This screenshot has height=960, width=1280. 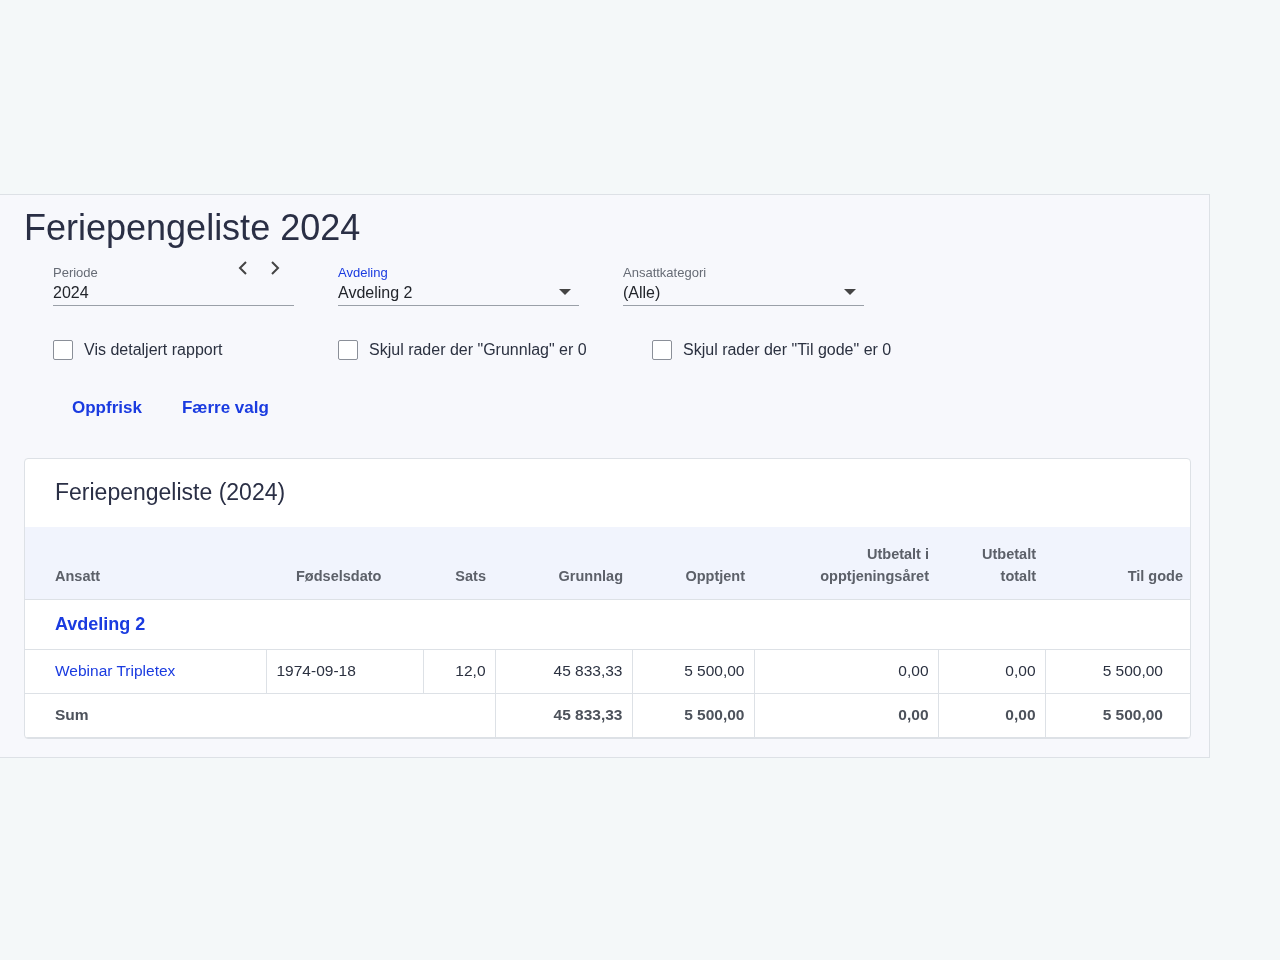 I want to click on select-field: Ansattkategori (Alle), so click(x=743, y=285).